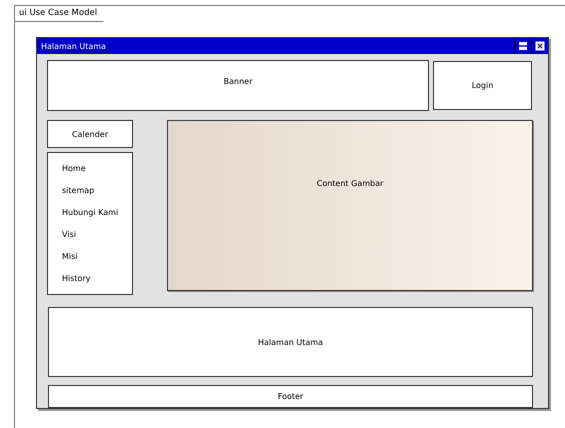 This screenshot has width=565, height=428. Describe the element at coordinates (69, 235) in the screenshot. I see `menu-item: Visi` at that location.